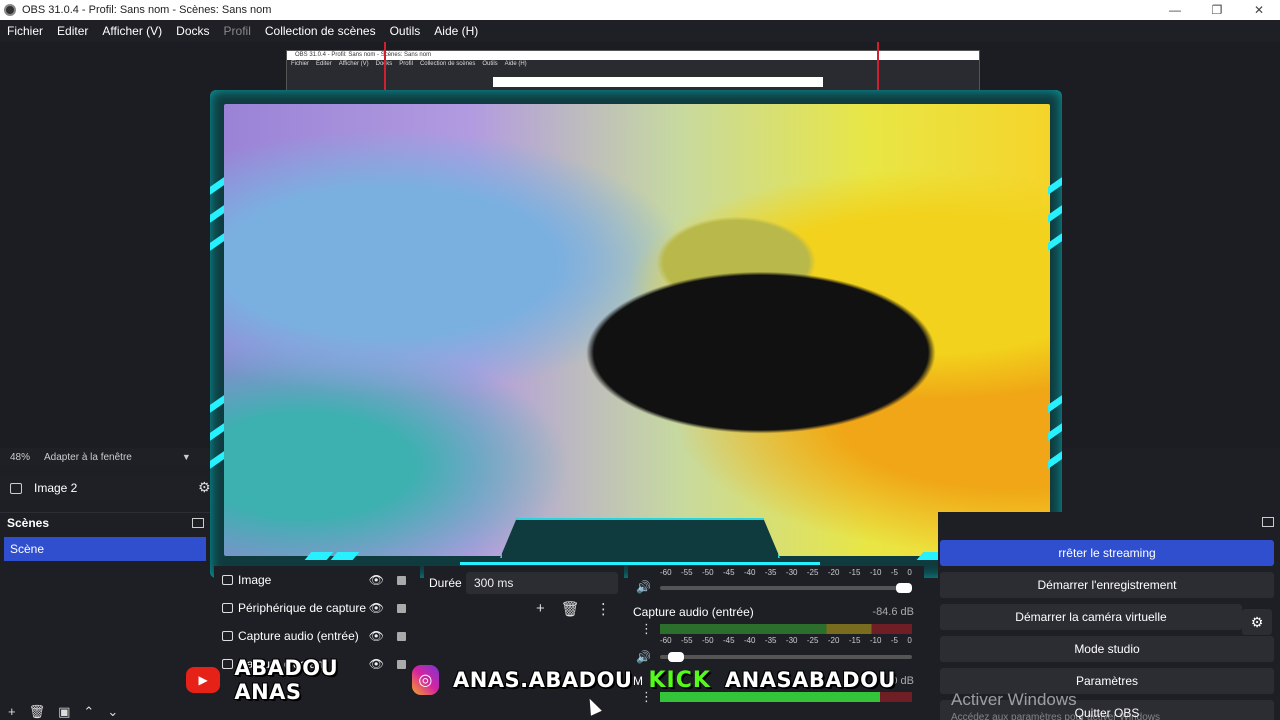 The image size is (1280, 720). Describe the element at coordinates (1259, 10) in the screenshot. I see `close-button: ✕` at that location.